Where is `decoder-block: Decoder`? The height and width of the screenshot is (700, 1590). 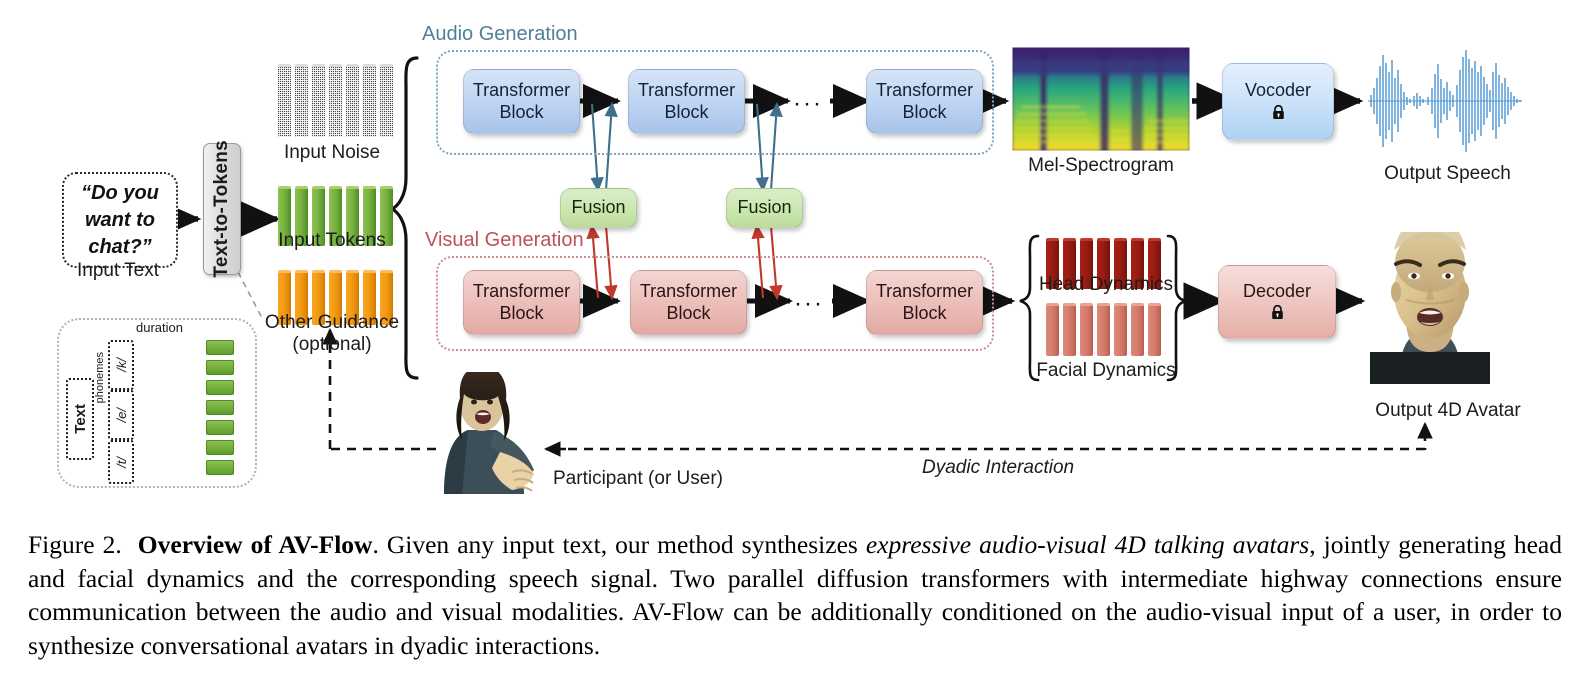
decoder-block: Decoder is located at coordinates (1277, 302).